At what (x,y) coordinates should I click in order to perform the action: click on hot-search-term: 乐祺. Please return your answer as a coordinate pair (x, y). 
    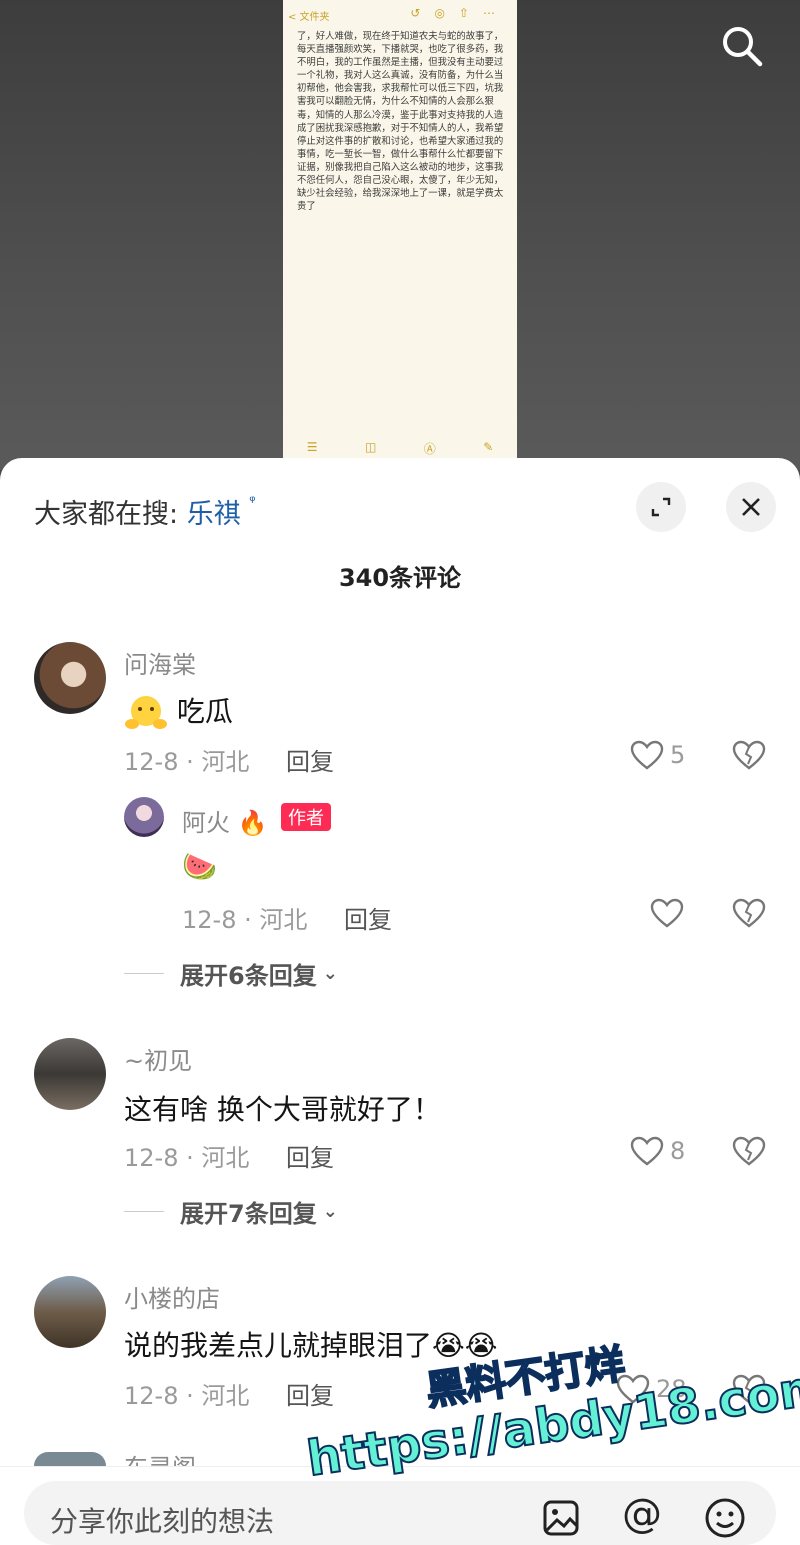
    Looking at the image, I should click on (214, 514).